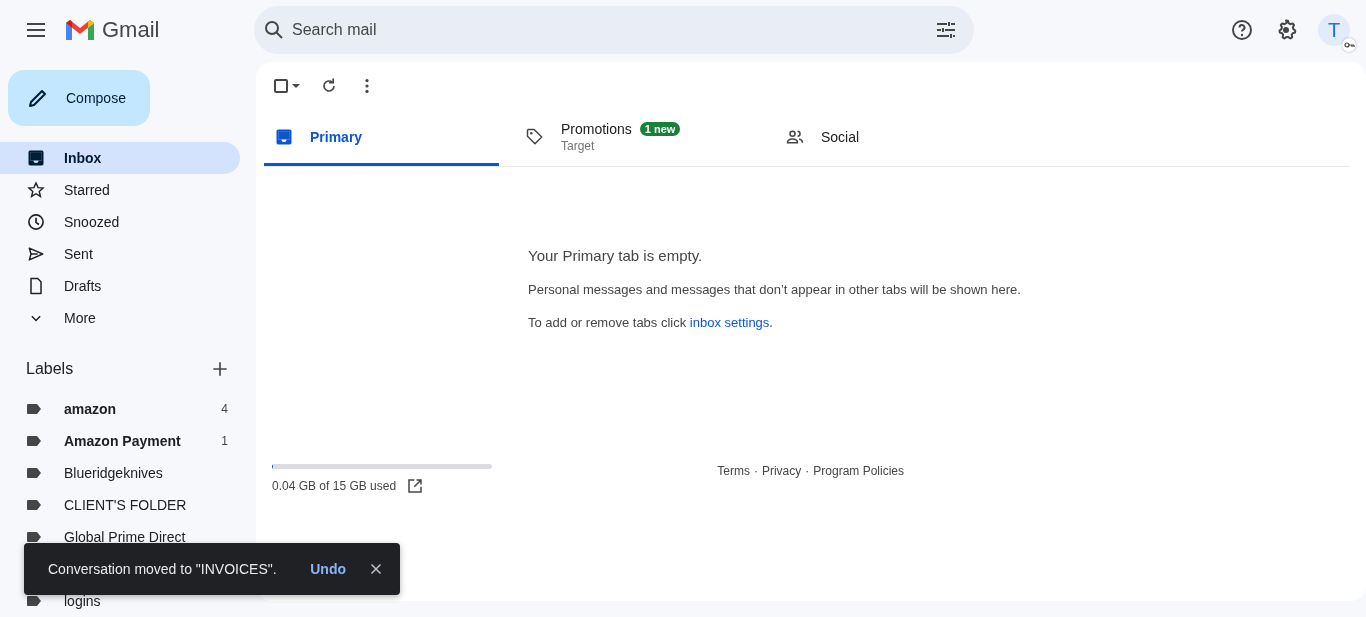 This screenshot has height=617, width=1366. I want to click on tab-subtitle: Target, so click(578, 145).